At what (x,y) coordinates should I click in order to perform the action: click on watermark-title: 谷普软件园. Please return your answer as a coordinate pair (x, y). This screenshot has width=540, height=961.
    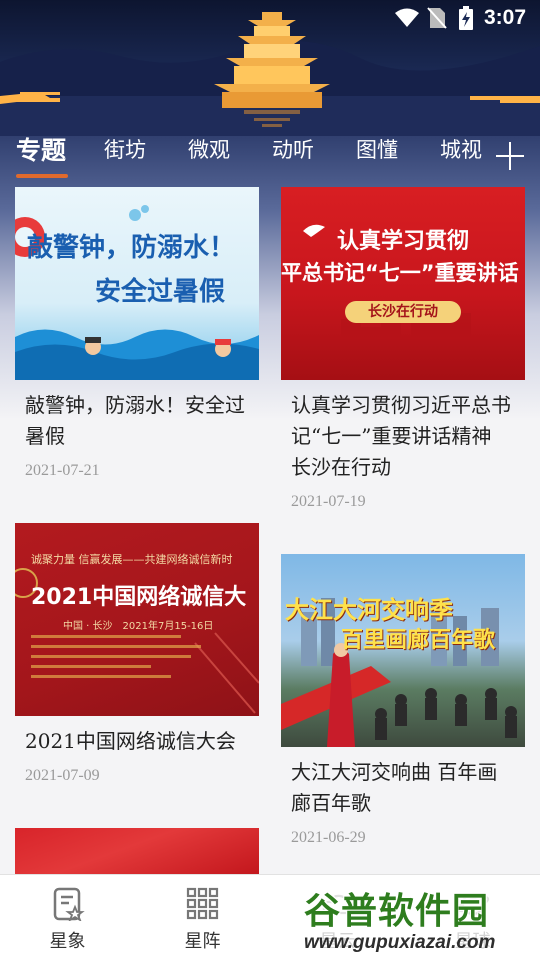
    Looking at the image, I should click on (397, 911).